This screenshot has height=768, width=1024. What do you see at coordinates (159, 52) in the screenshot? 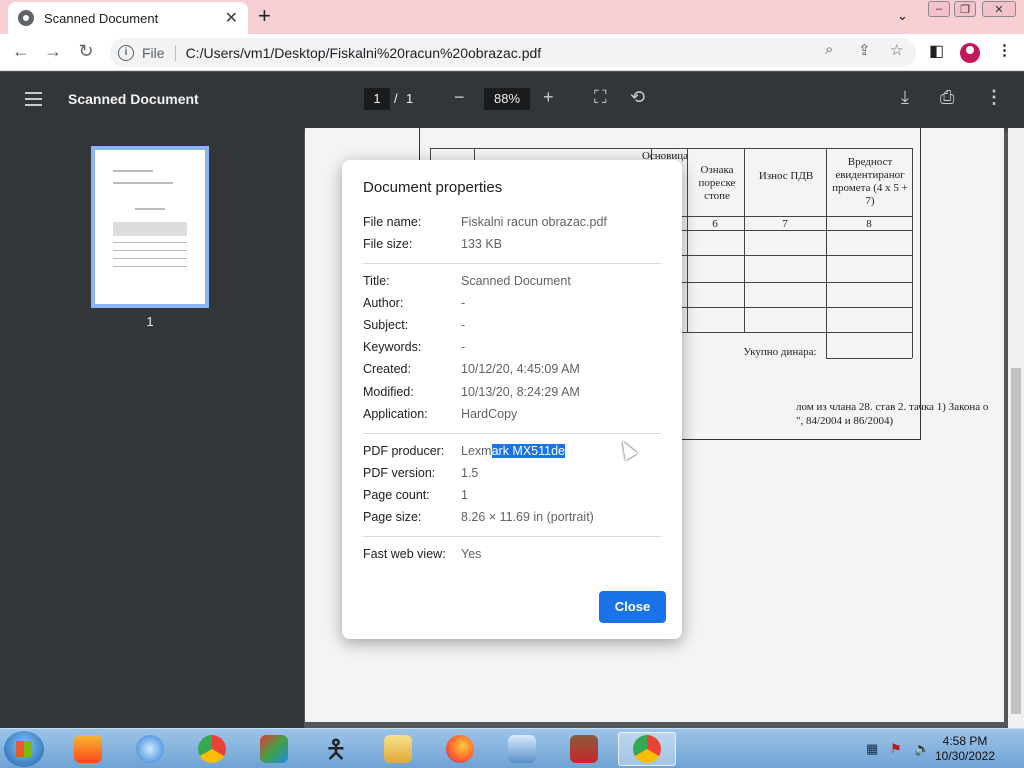
I see `url-scheme: File` at bounding box center [159, 52].